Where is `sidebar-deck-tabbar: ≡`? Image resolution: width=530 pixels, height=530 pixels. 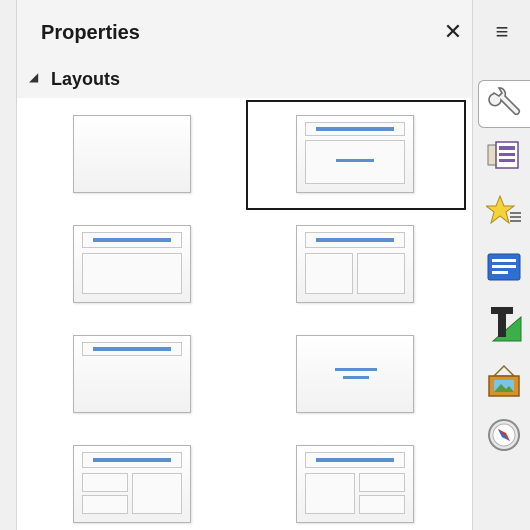 sidebar-deck-tabbar: ≡ is located at coordinates (501, 265).